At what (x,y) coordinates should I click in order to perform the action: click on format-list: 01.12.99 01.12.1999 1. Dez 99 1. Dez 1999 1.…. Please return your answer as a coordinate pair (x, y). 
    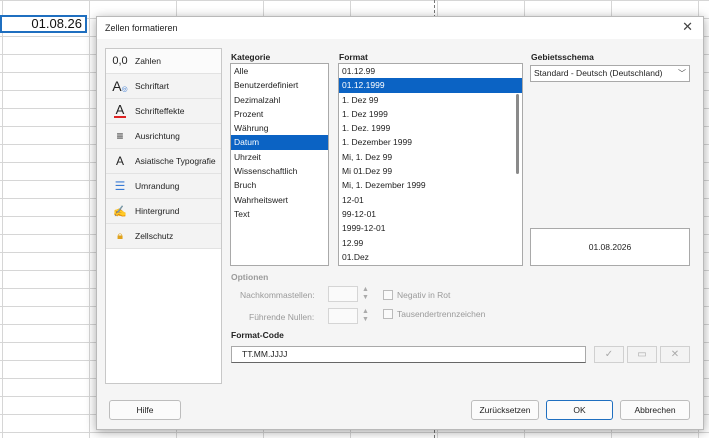
    Looking at the image, I should click on (430, 164).